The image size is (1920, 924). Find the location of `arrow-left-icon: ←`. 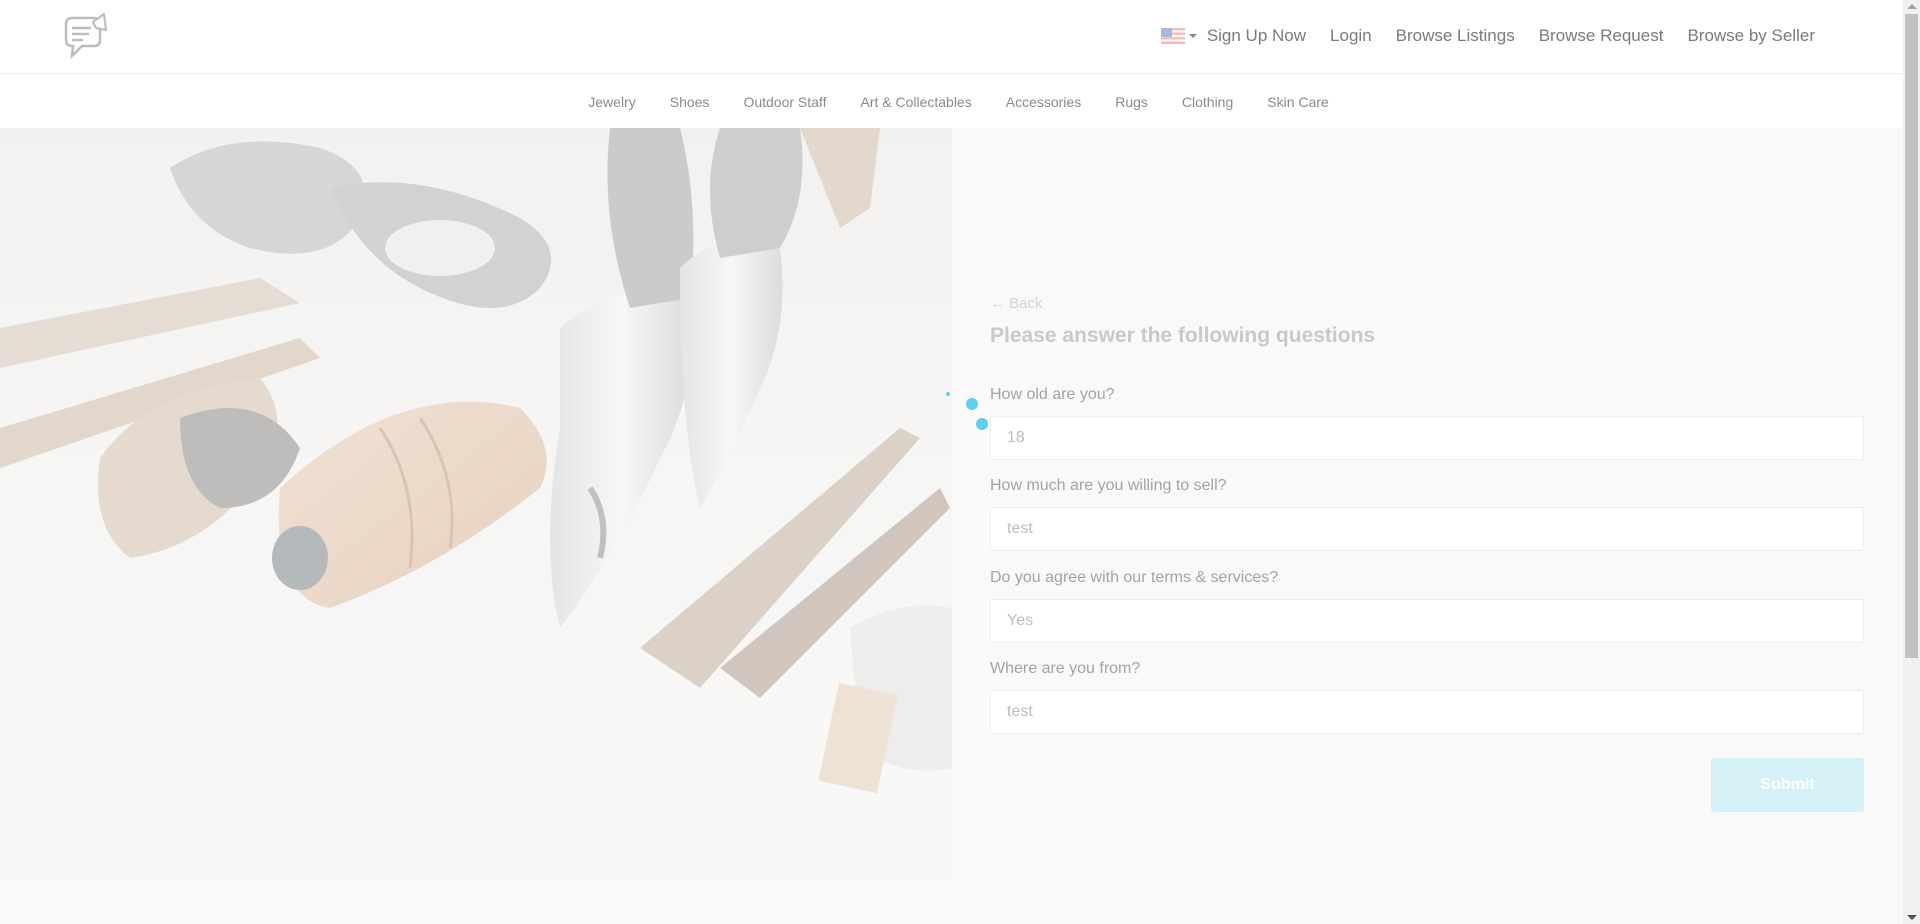

arrow-left-icon: ← is located at coordinates (997, 303).